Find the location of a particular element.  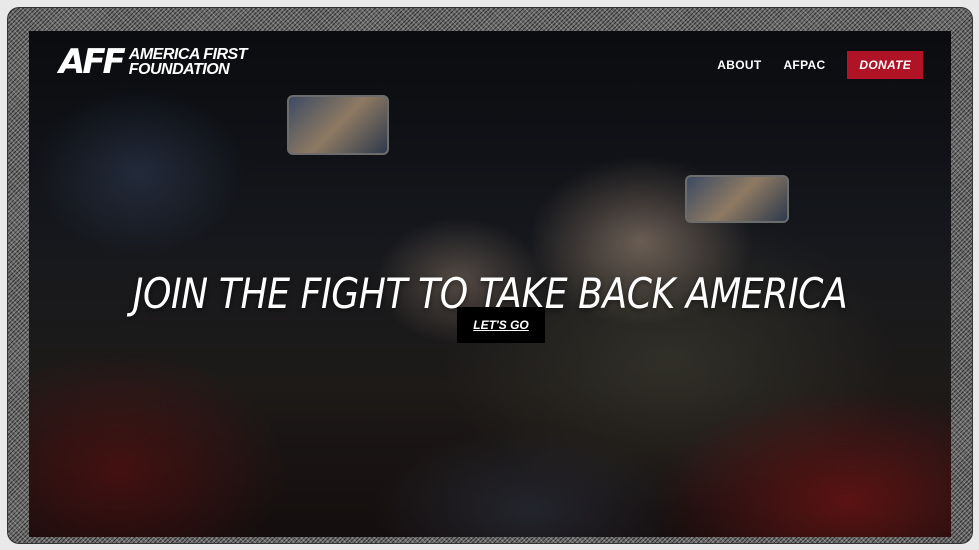

main-nav: ABOUT AFPAC DONATE is located at coordinates (820, 65).